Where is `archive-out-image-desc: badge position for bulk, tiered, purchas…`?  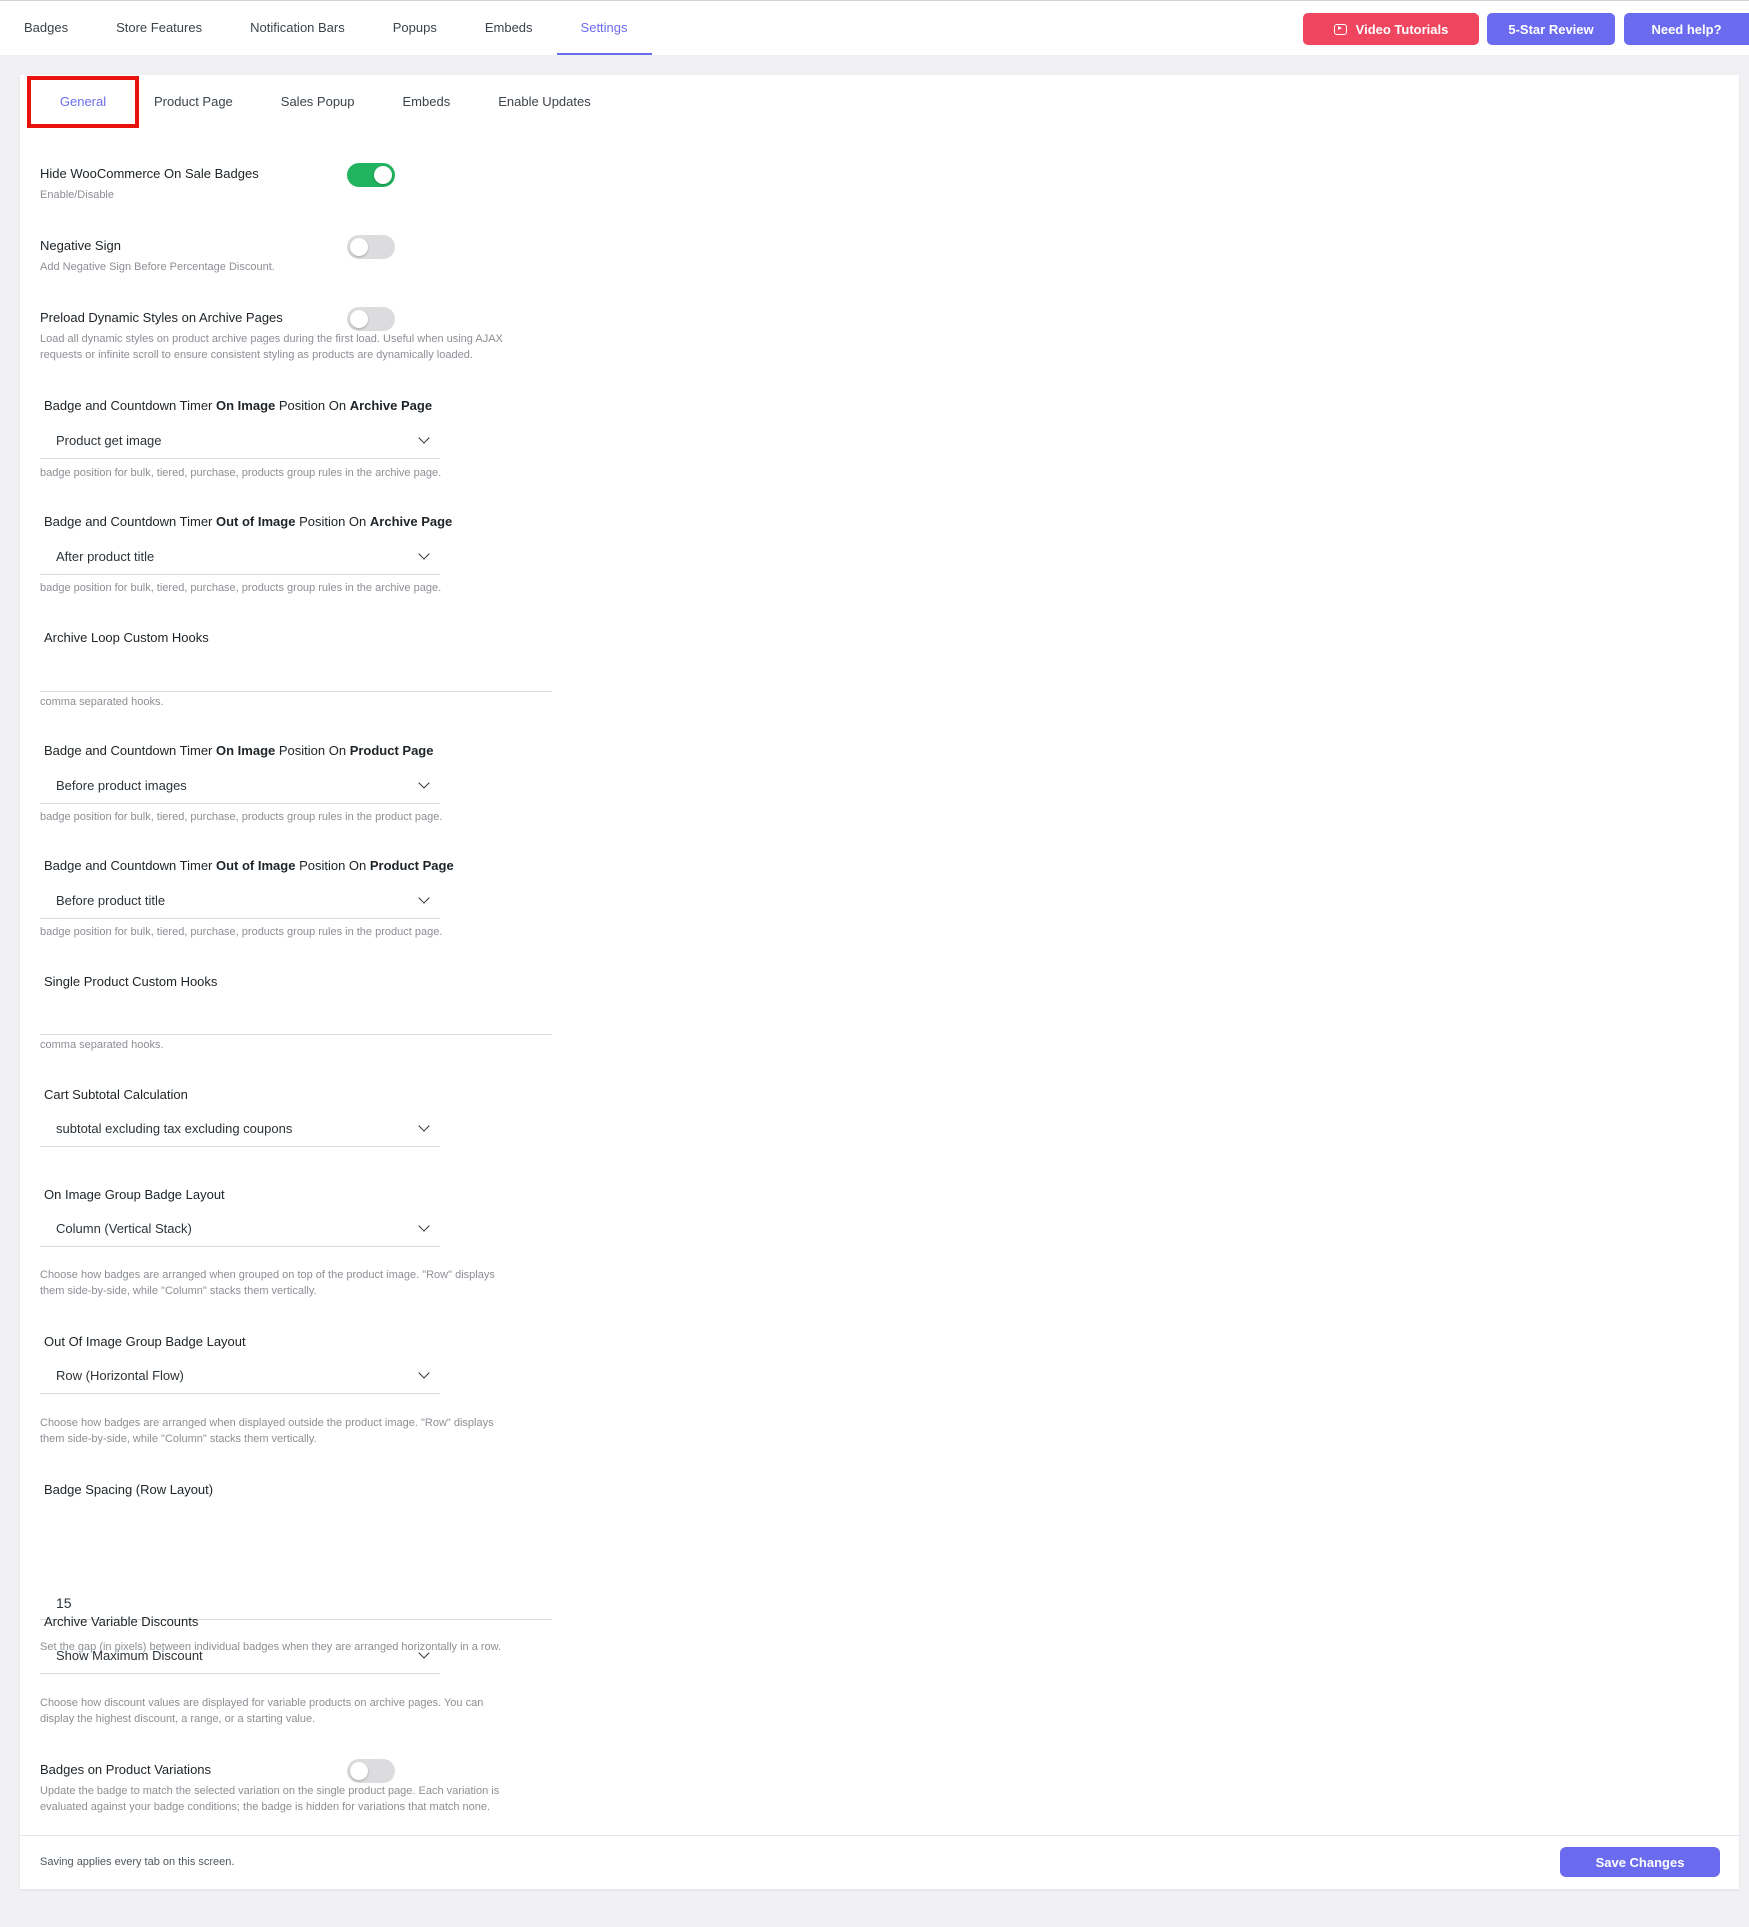 archive-out-image-desc: badge position for bulk, tiered, purchas… is located at coordinates (241, 588).